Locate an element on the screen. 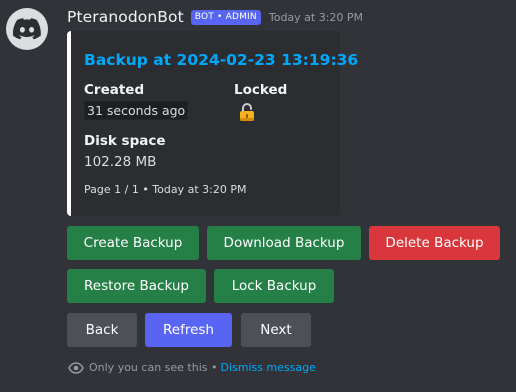 This screenshot has height=392, width=516. download-backup-button: Download Backup is located at coordinates (284, 243).